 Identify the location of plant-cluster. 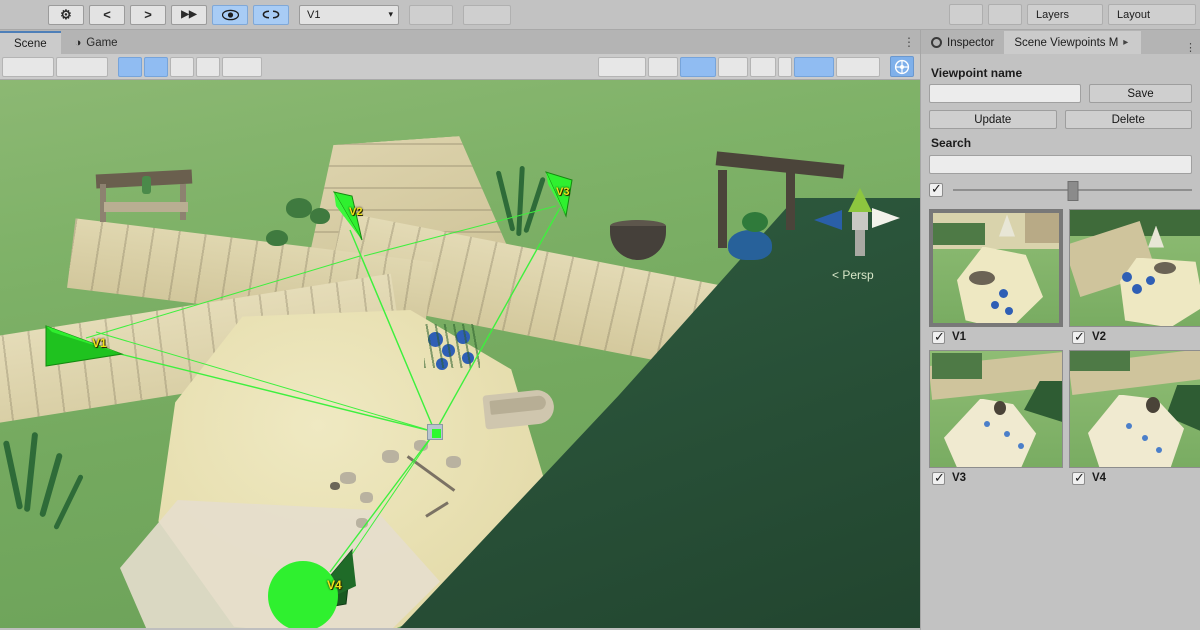
(755, 222).